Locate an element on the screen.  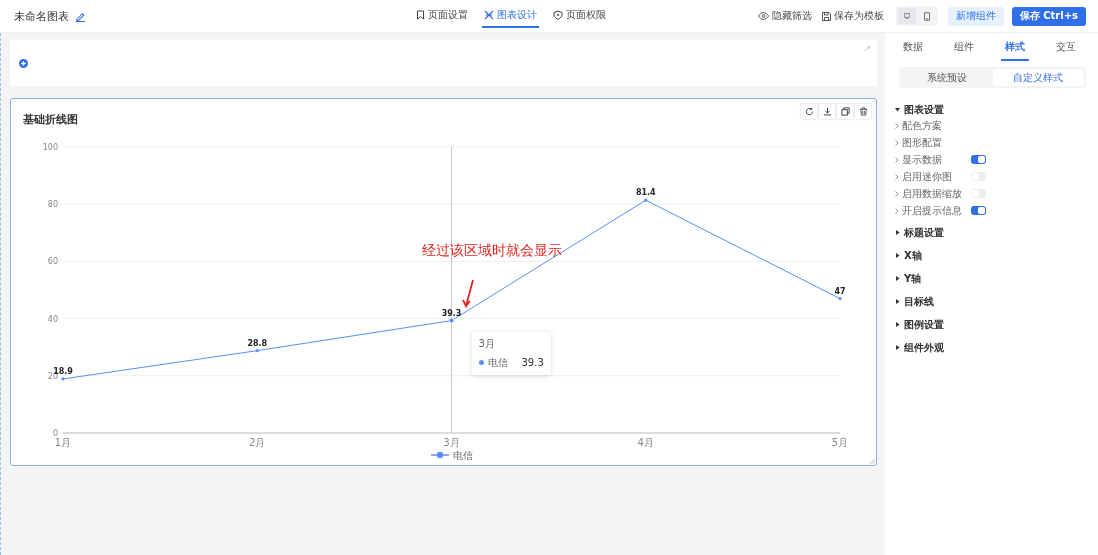
toolbar-action: 隐藏筛选 is located at coordinates (784, 16).